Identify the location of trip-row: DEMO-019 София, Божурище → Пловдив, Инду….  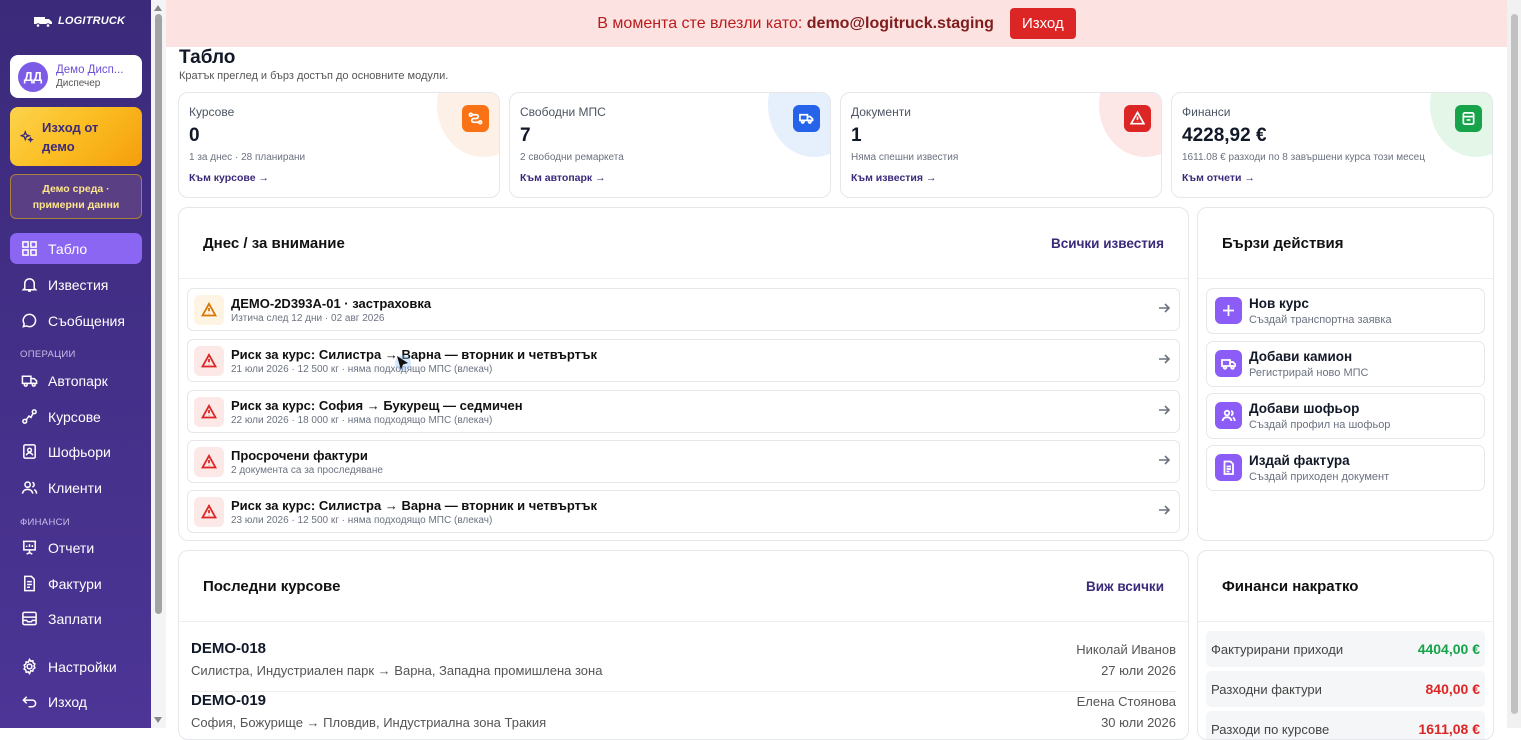
(683, 715).